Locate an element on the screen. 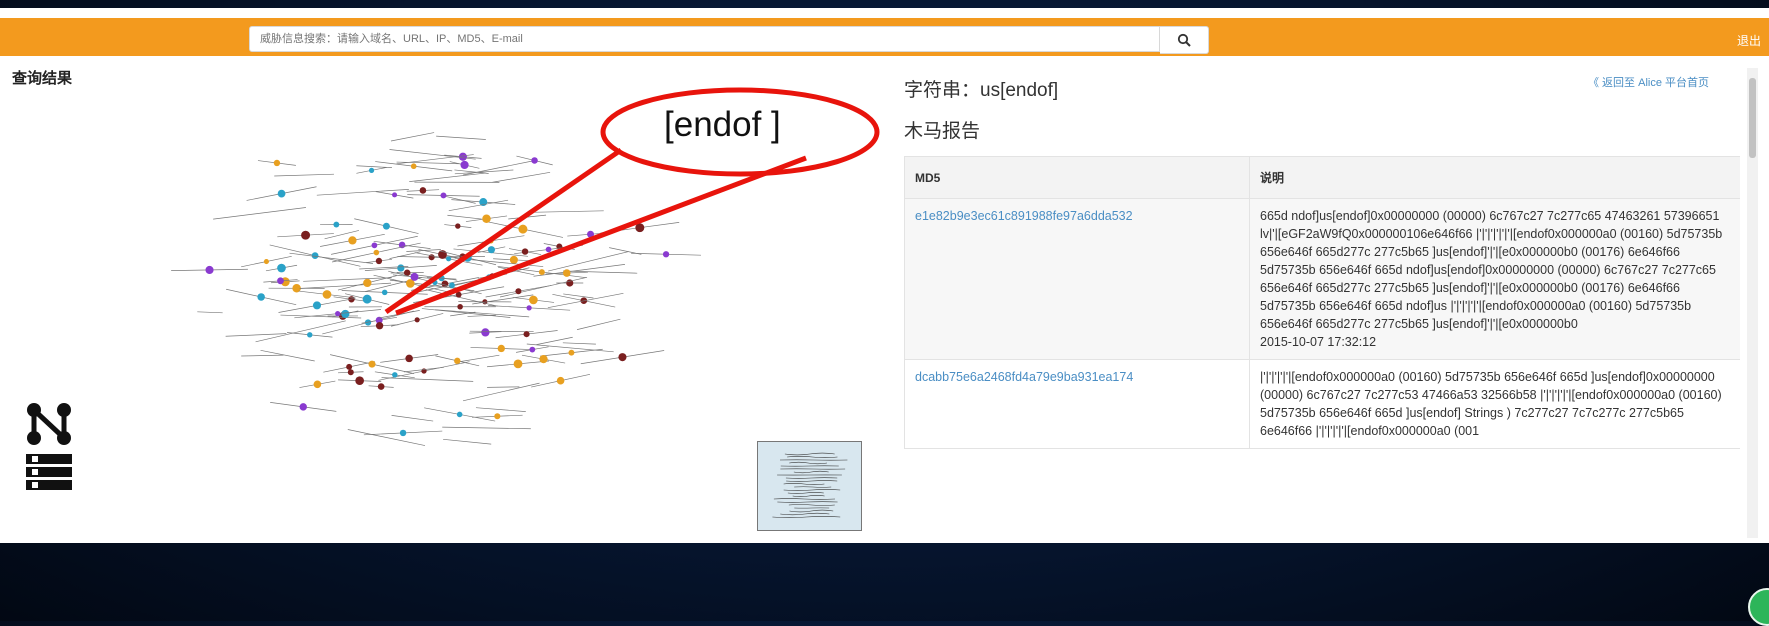 Image resolution: width=1769 pixels, height=626 pixels. md5-link: dcabb75e6a2468fd4a79e9ba931ea174 is located at coordinates (1077, 404).